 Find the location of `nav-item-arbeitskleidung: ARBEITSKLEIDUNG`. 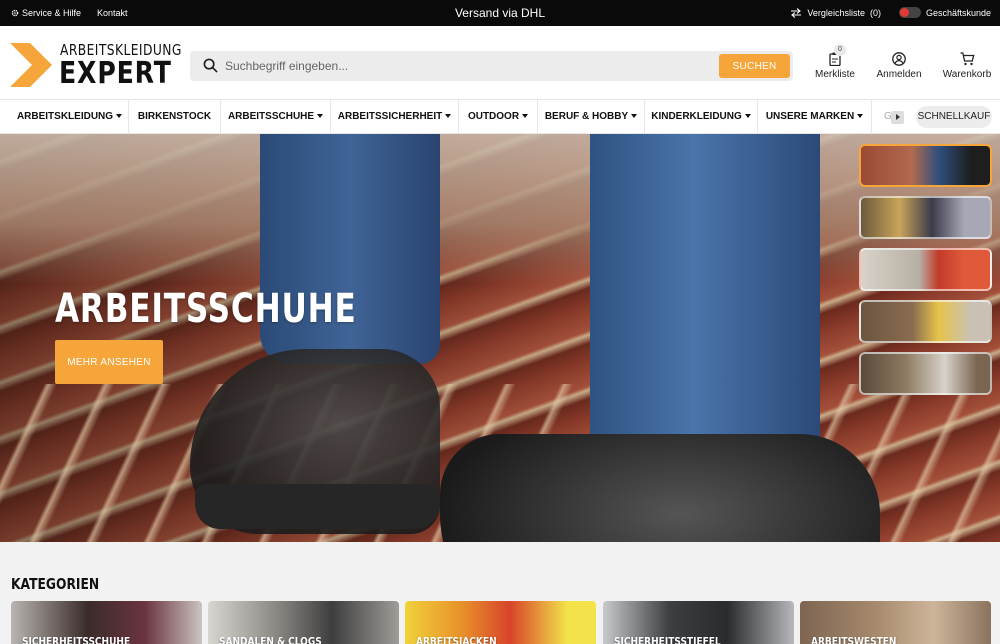

nav-item-arbeitskleidung: ARBEITSKLEIDUNG is located at coordinates (70, 117).